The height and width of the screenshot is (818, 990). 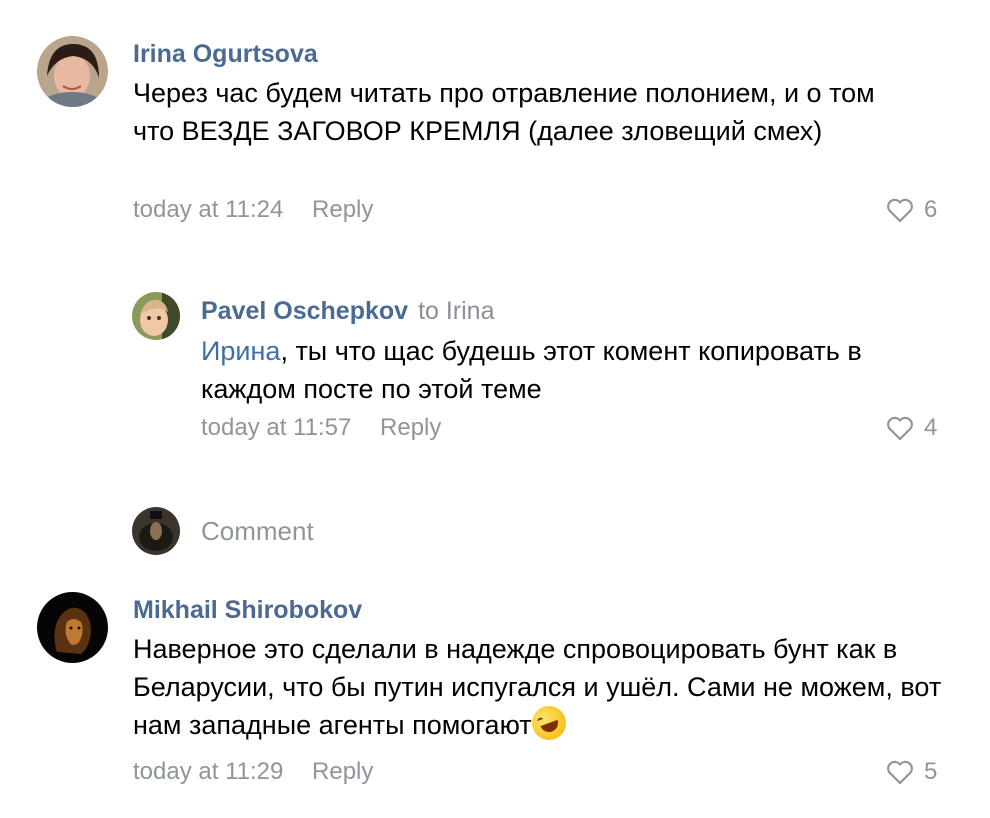 I want to click on reply-to-label: to Irina, so click(x=456, y=311).